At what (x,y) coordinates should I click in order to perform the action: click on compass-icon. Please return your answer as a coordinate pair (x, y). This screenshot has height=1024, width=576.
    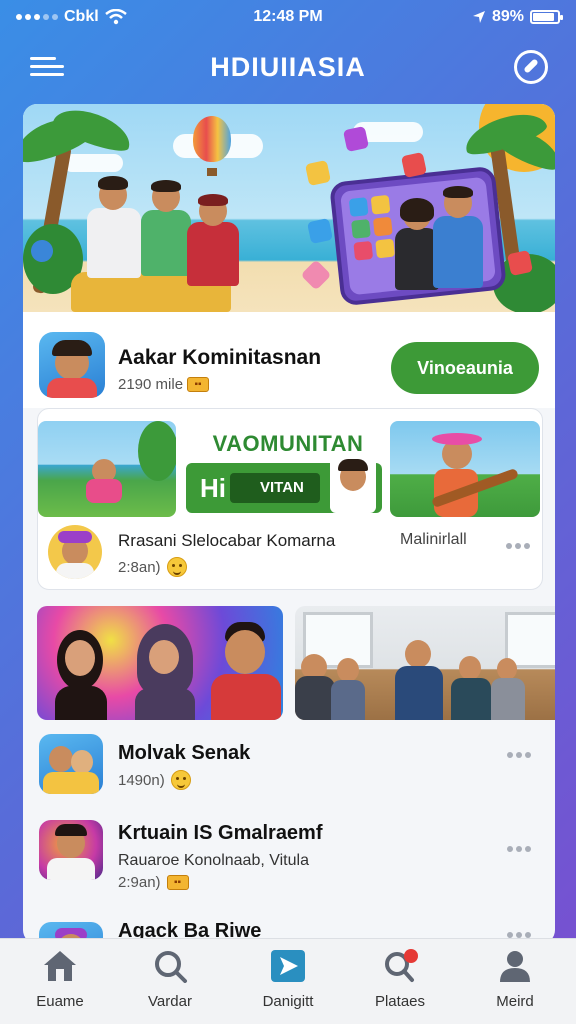
    Looking at the image, I should click on (531, 67).